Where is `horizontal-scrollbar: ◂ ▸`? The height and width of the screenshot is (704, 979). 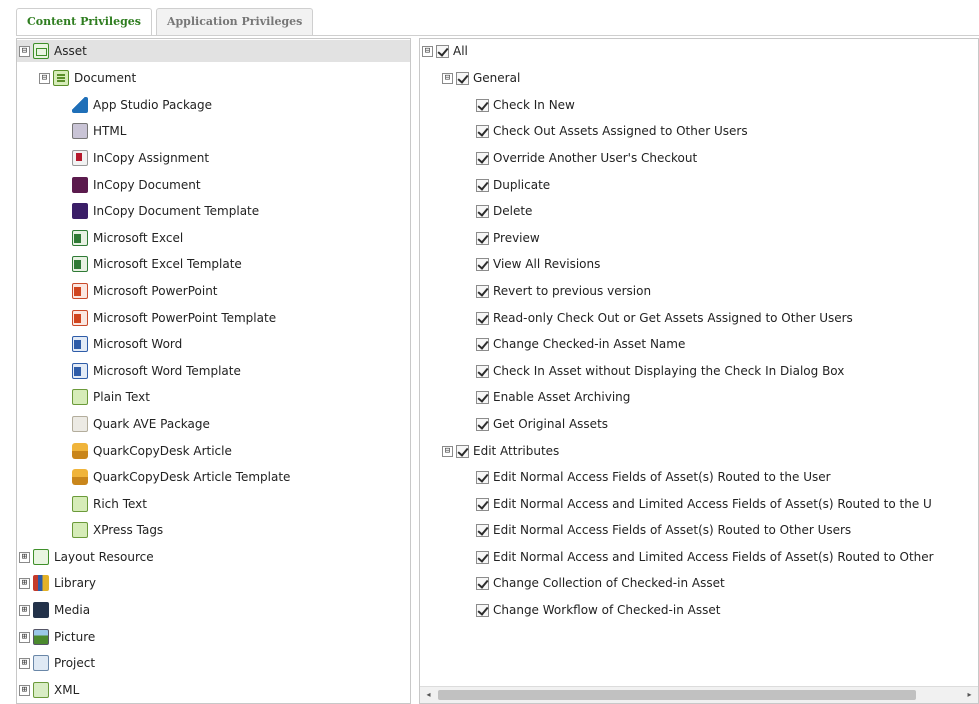
horizontal-scrollbar: ◂ ▸ is located at coordinates (699, 694).